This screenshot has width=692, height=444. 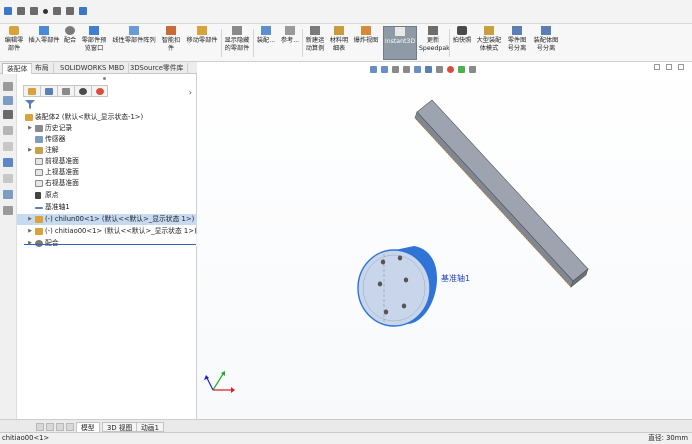 What do you see at coordinates (107, 139) in the screenshot?
I see `tree-item-sensors: 传感器` at bounding box center [107, 139].